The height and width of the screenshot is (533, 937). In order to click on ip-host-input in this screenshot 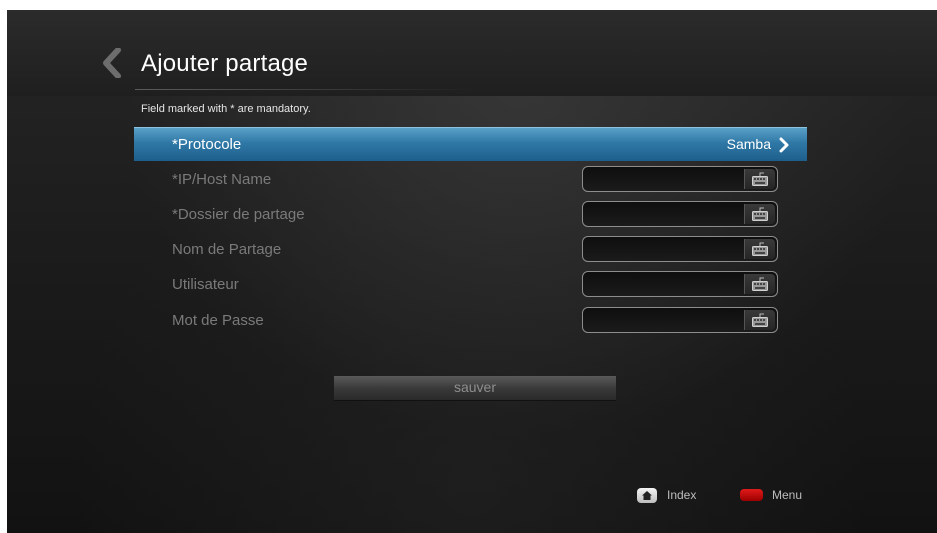, I will do `click(680, 179)`.